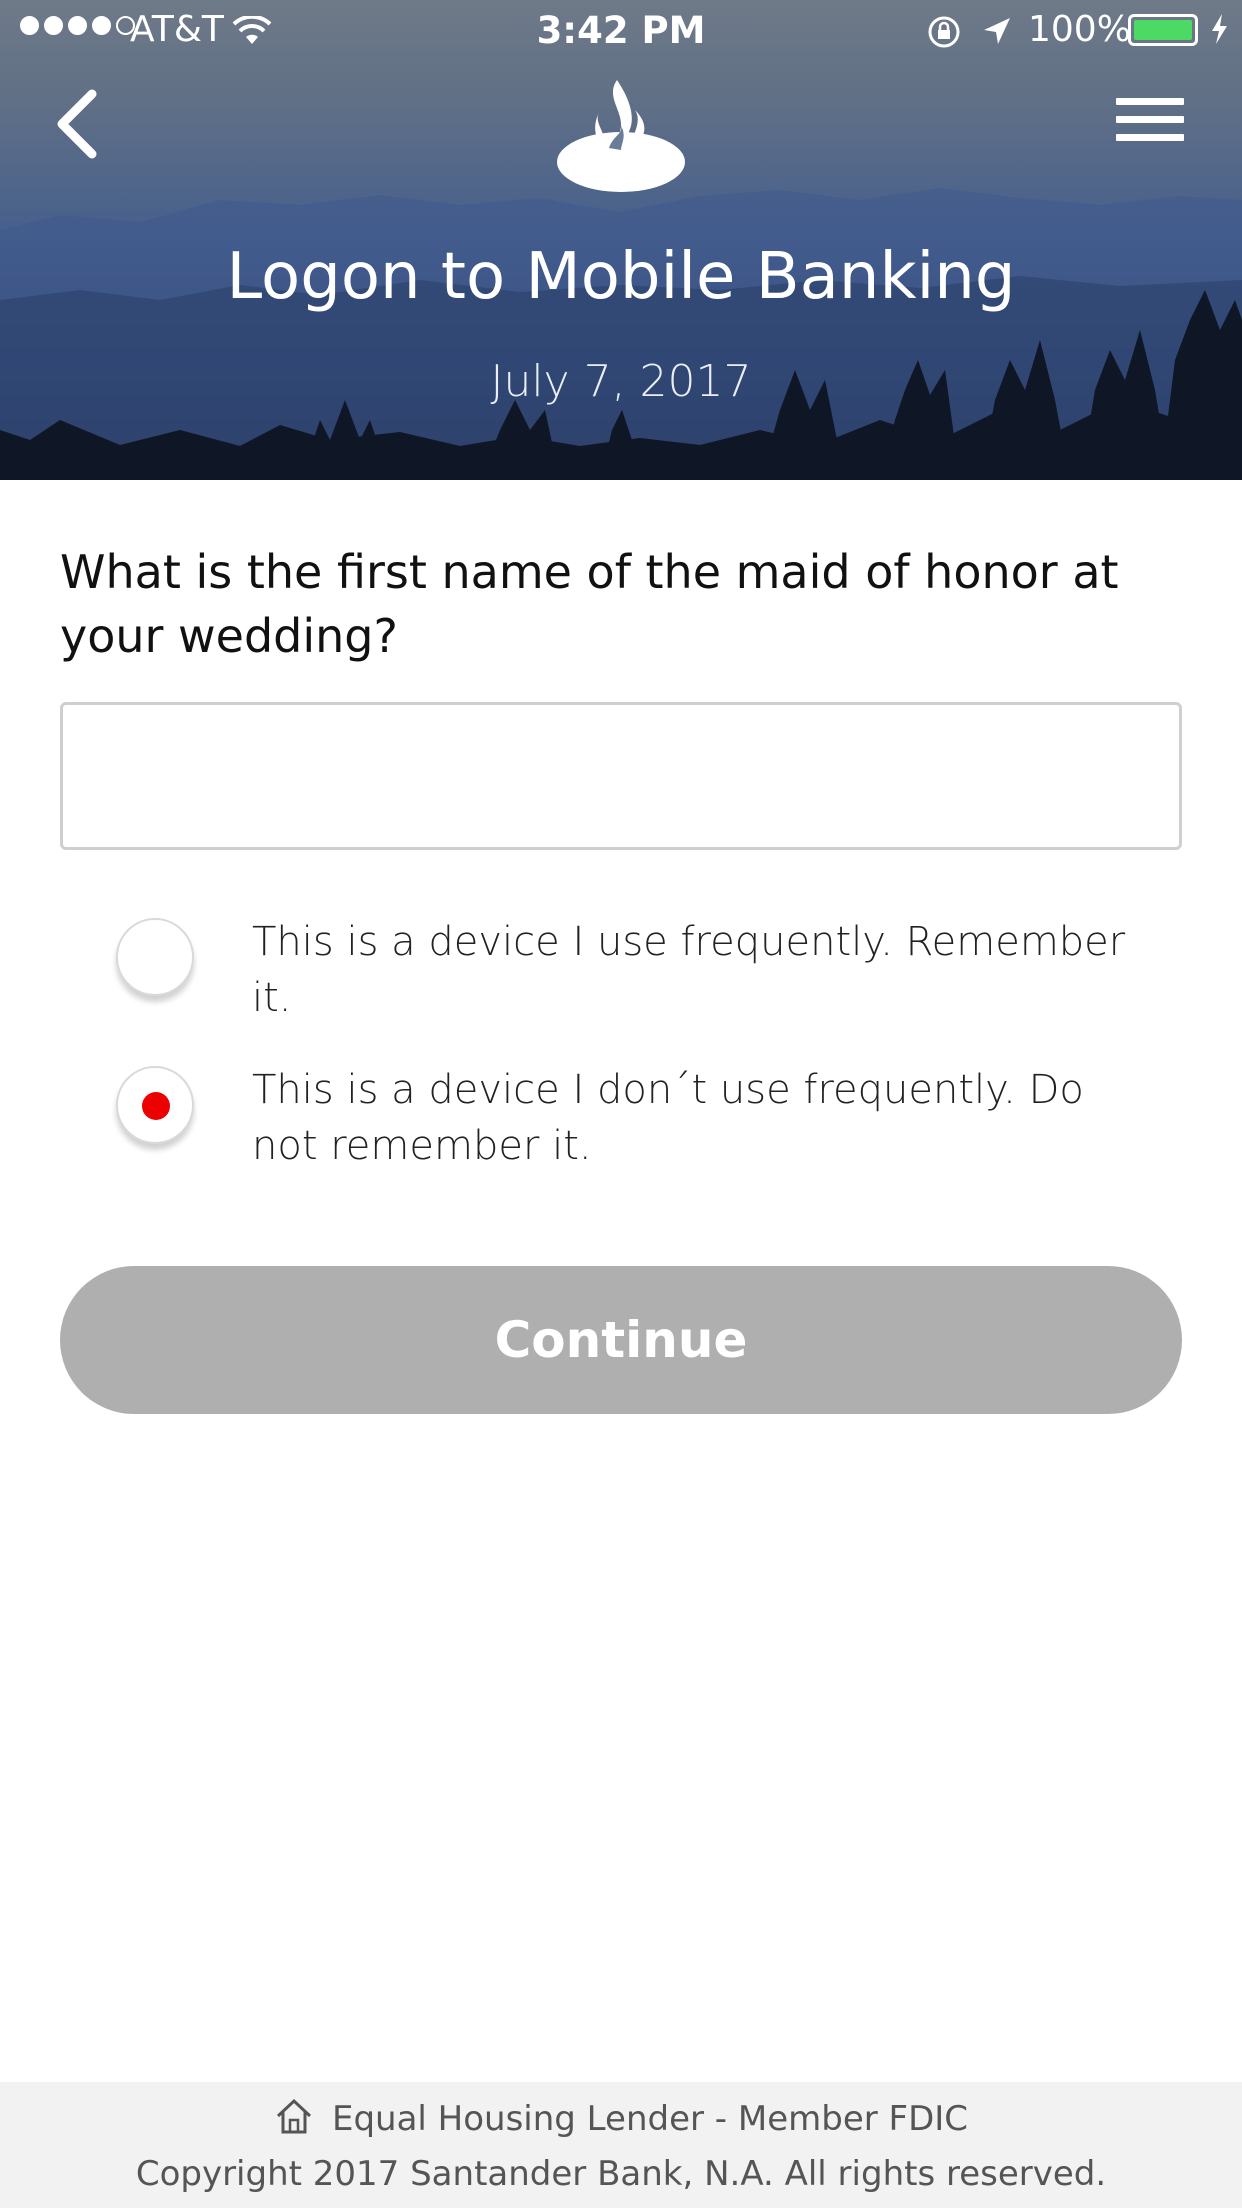 The width and height of the screenshot is (1242, 2208). What do you see at coordinates (621, 776) in the screenshot?
I see `security-answer-input` at bounding box center [621, 776].